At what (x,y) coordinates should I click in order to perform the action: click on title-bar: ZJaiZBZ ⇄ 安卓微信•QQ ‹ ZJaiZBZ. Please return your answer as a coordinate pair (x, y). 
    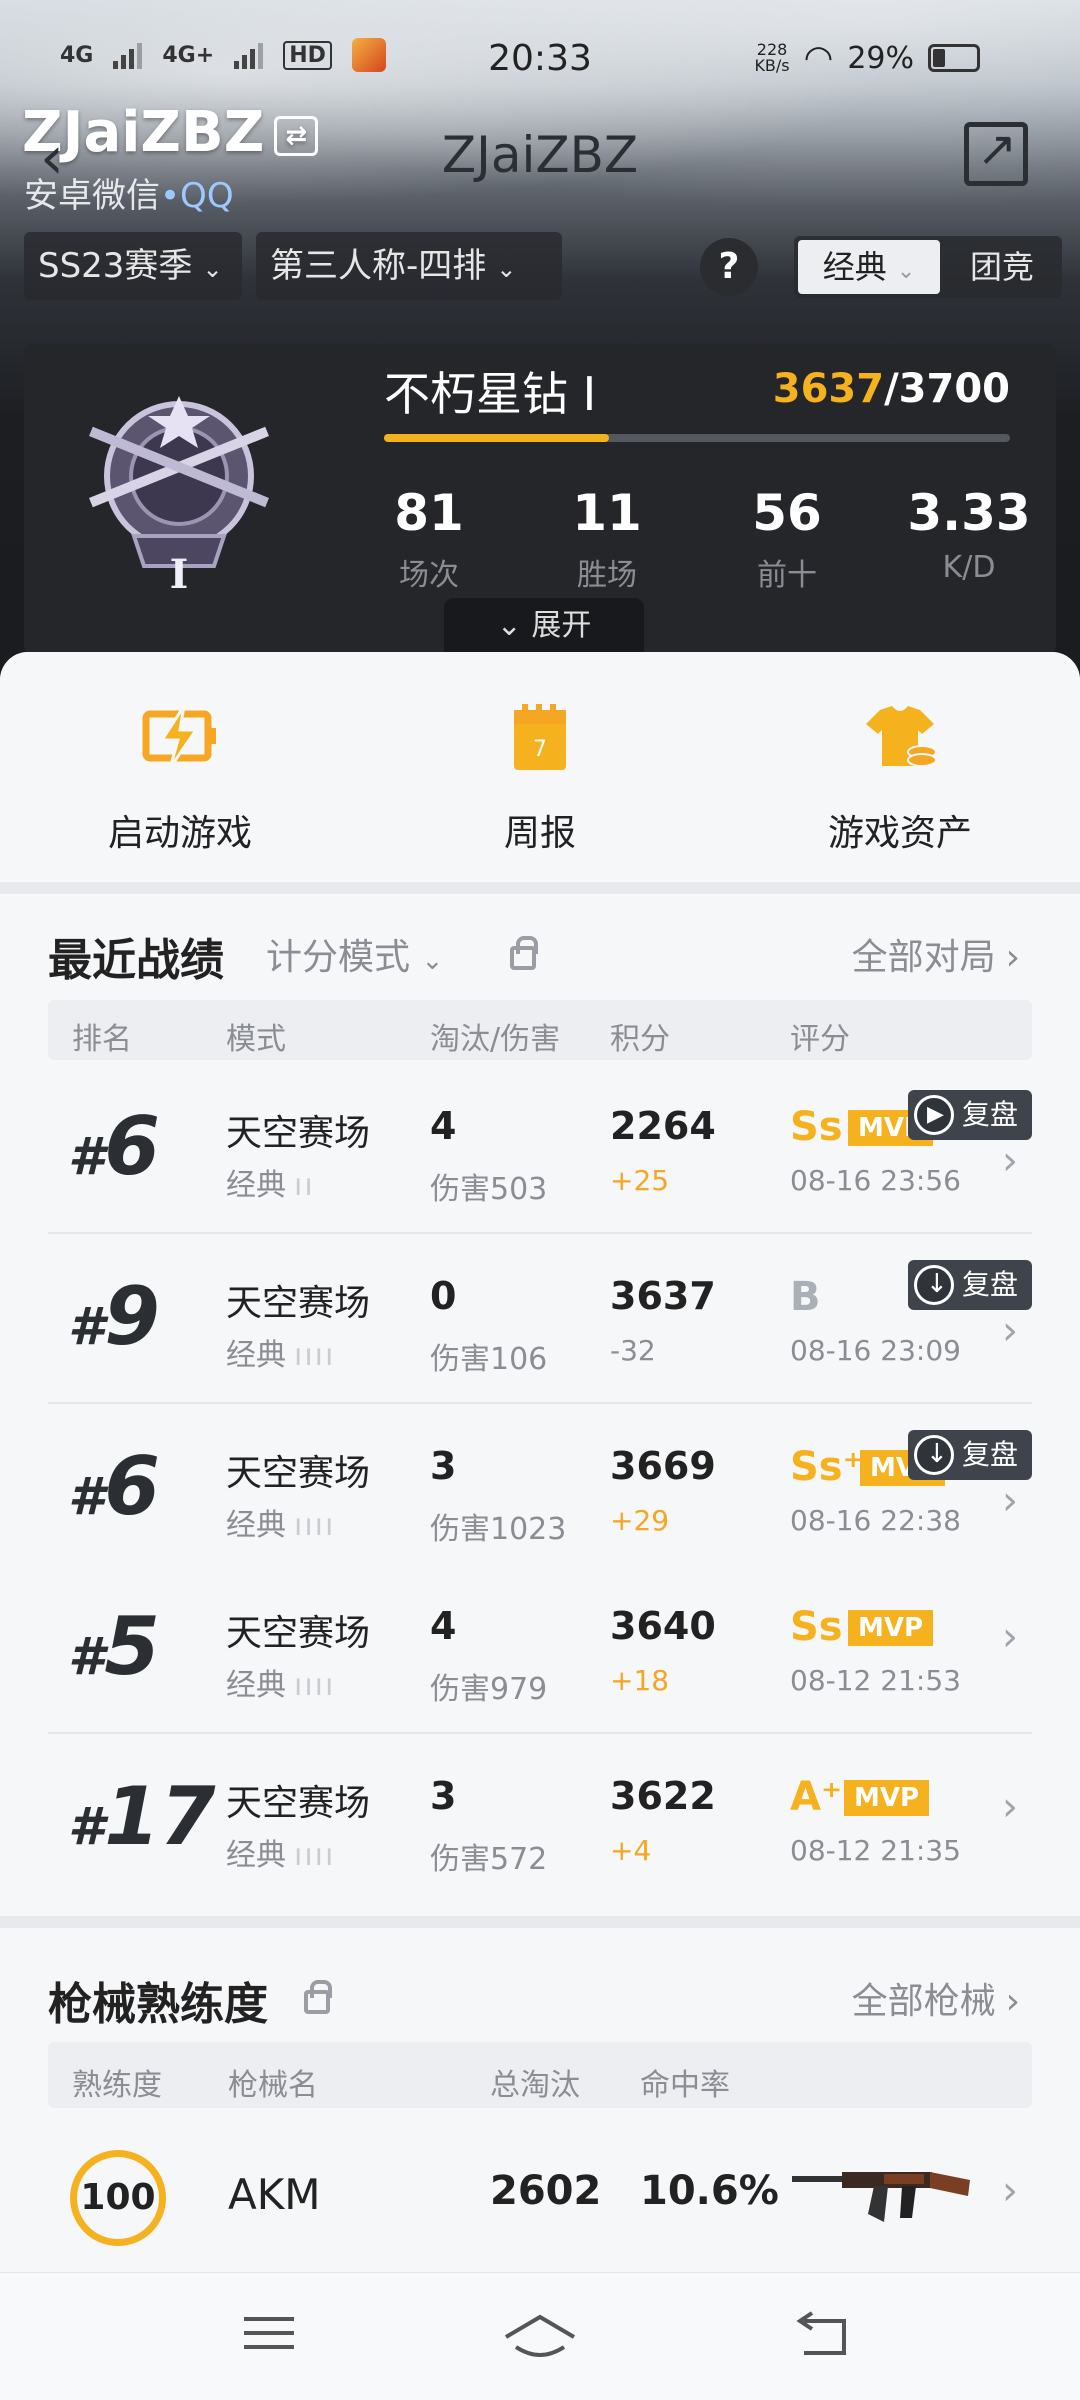
    Looking at the image, I should click on (540, 158).